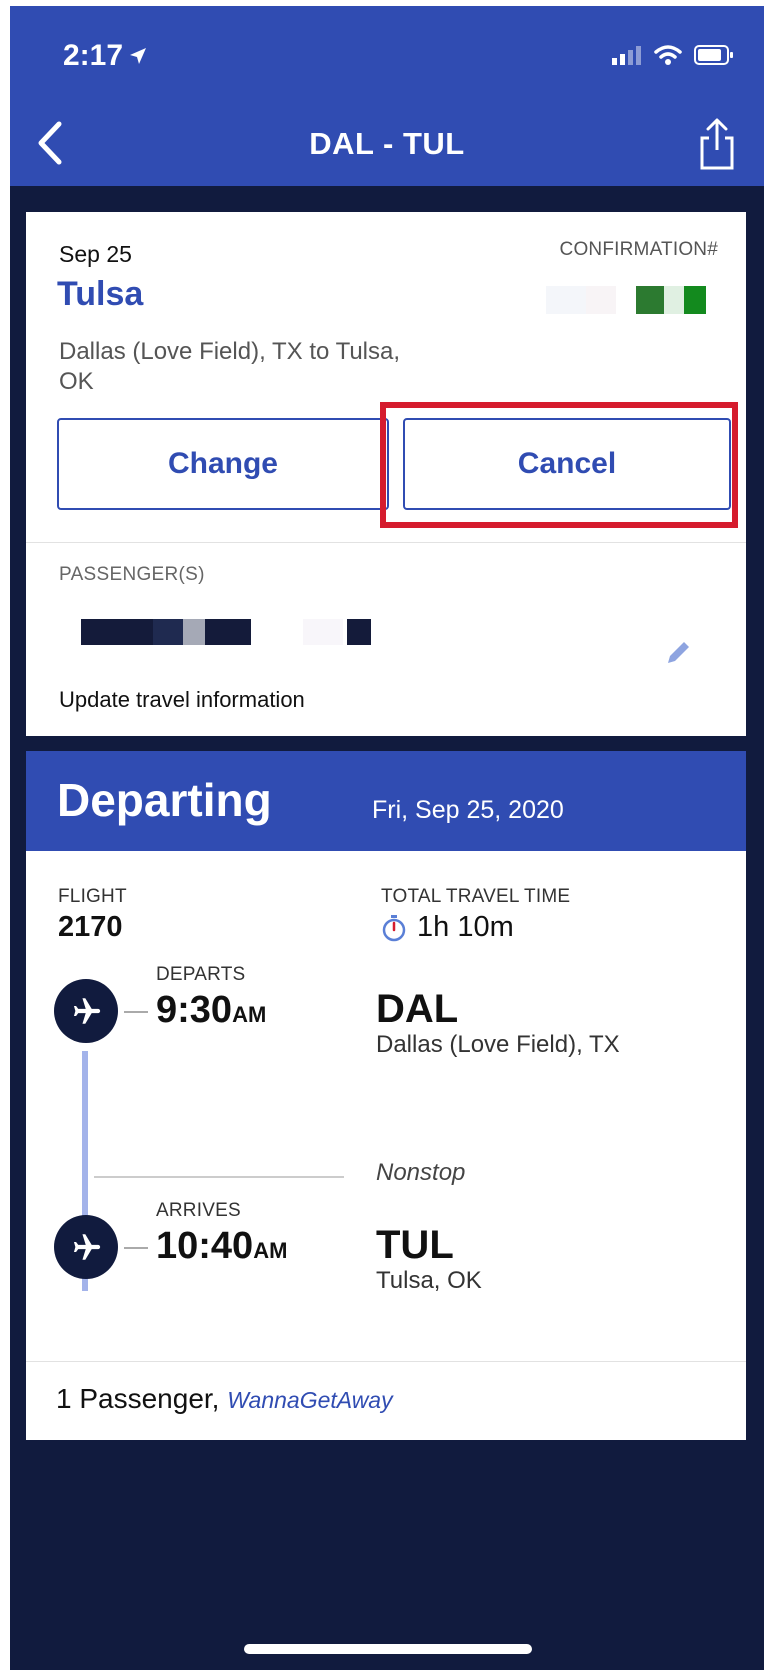 This screenshot has height=1670, width=774. Describe the element at coordinates (132, 574) in the screenshot. I see `passengers-label: PASSENGER(S)` at that location.